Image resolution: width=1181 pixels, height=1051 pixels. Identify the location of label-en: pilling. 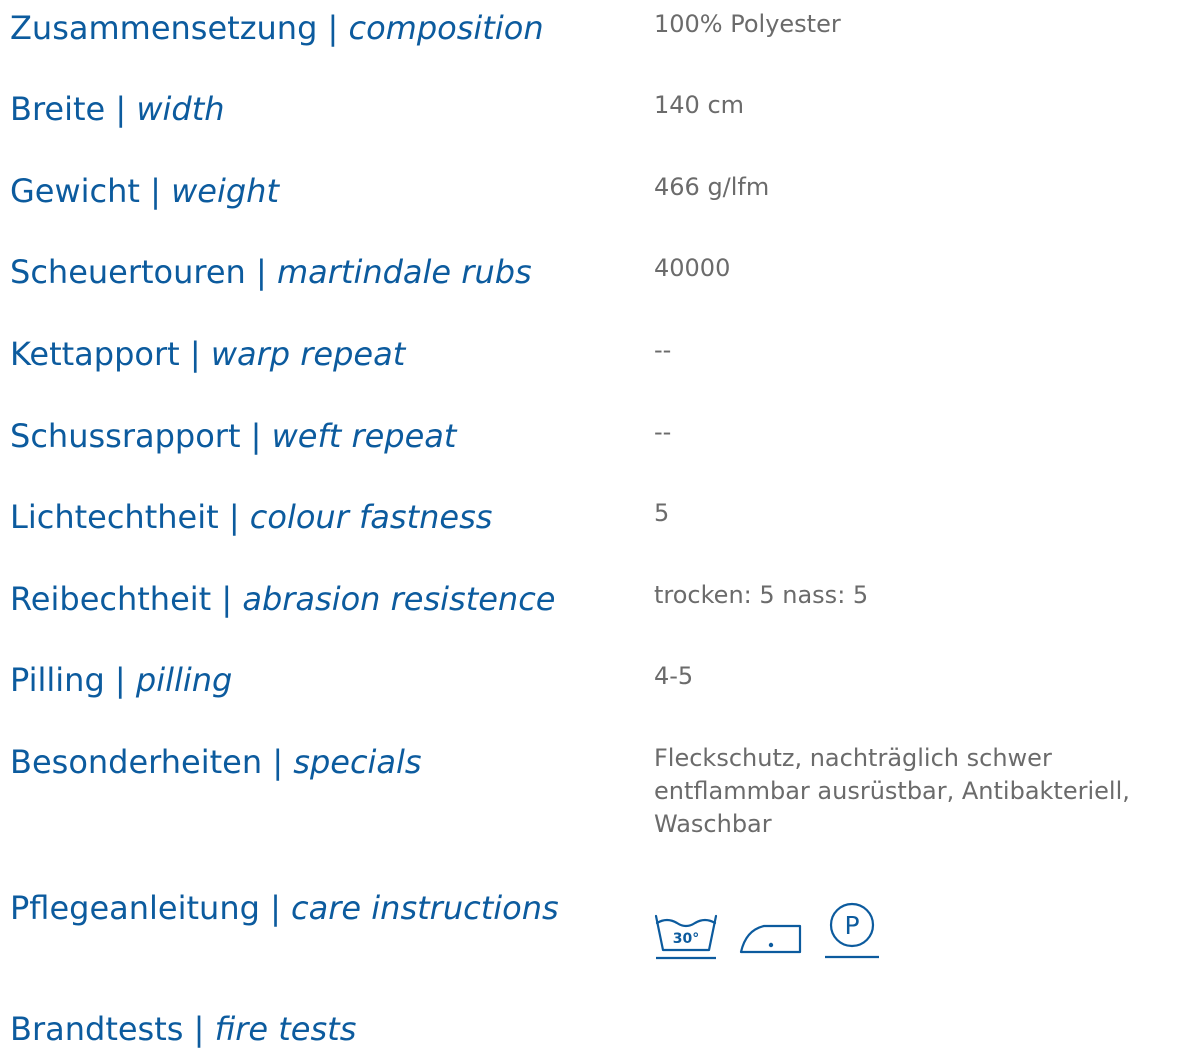
(184, 680).